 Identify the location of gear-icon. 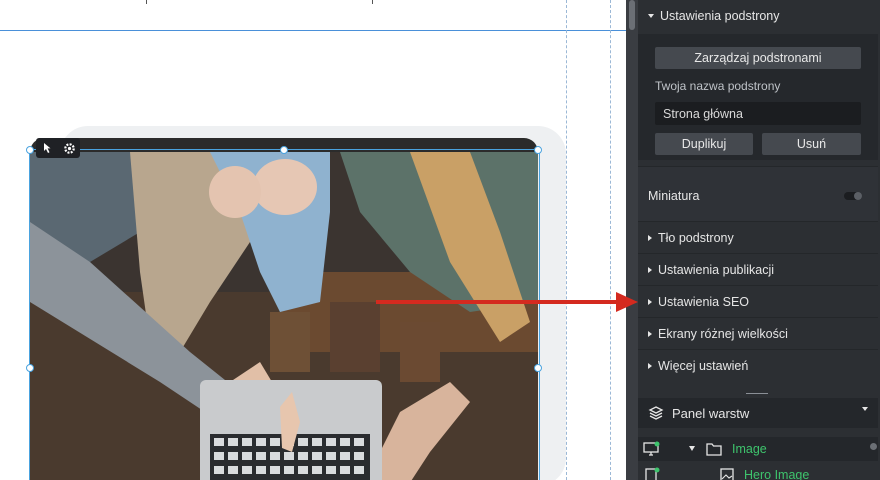
(69, 148).